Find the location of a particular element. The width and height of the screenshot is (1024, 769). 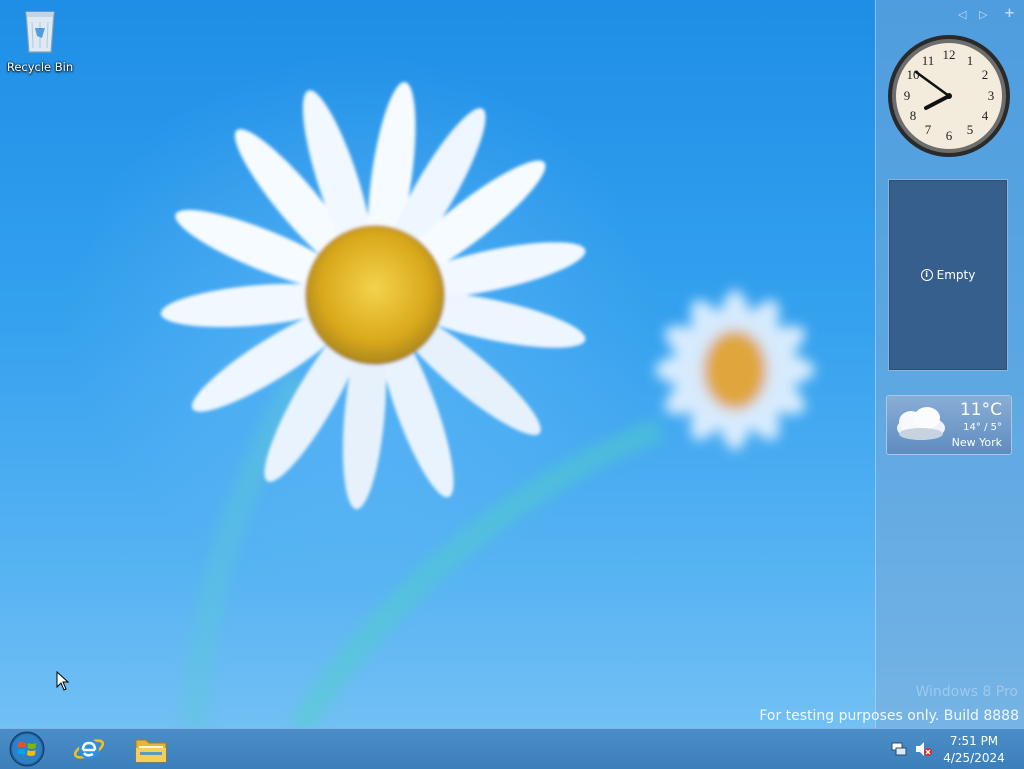

weather-range: 14° / 5° is located at coordinates (982, 427).